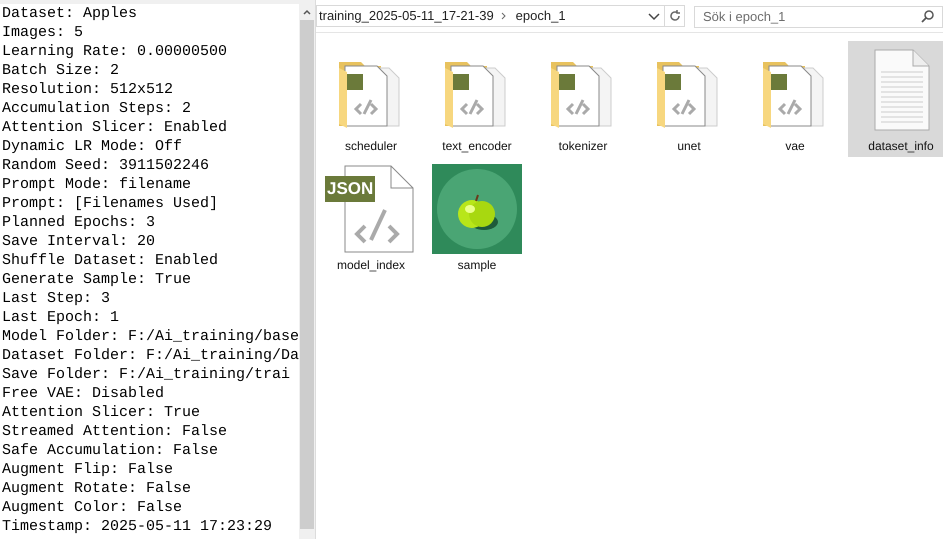 Image resolution: width=943 pixels, height=539 pixels. Describe the element at coordinates (477, 218) in the screenshot. I see `file-item: sample` at that location.